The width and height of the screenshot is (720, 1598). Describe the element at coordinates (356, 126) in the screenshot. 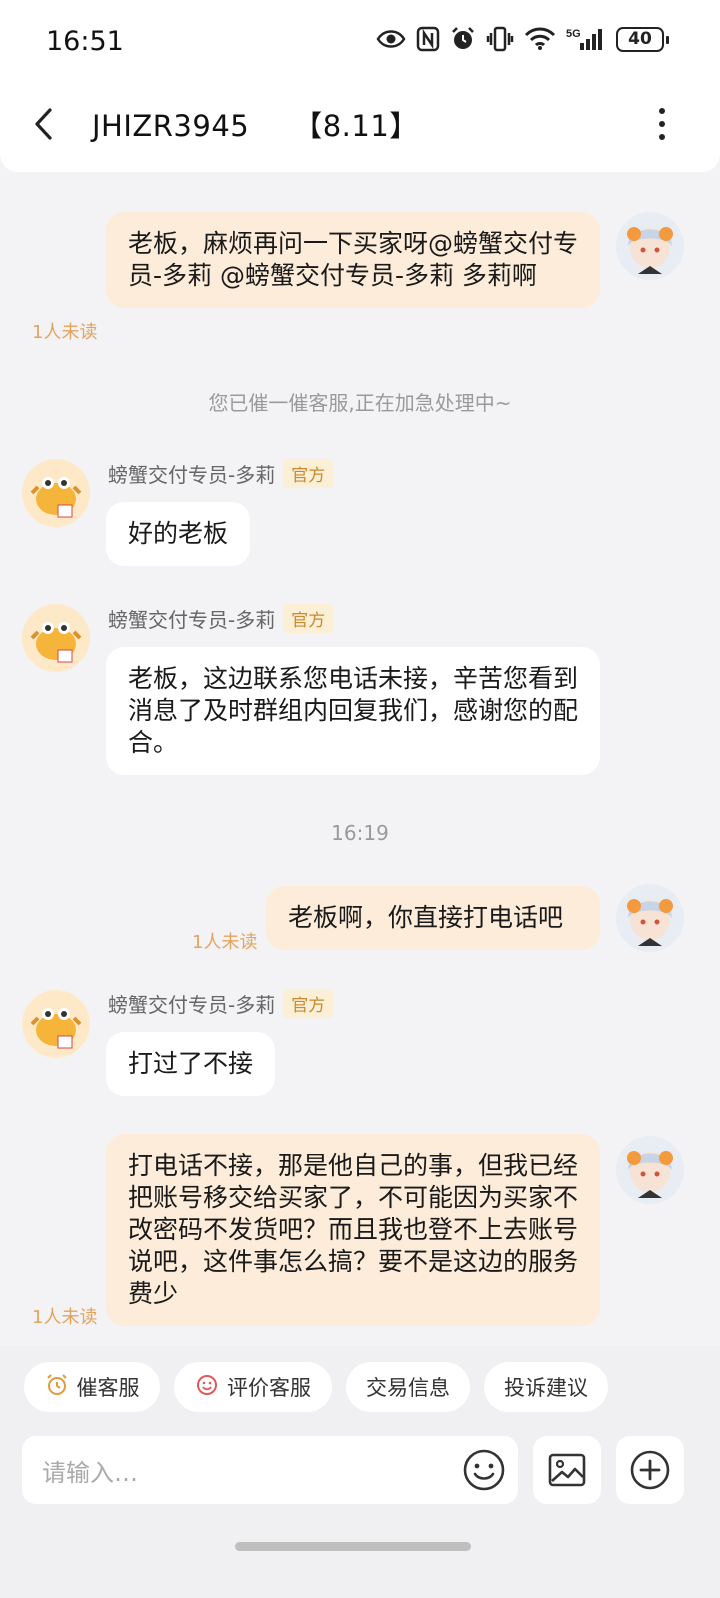

I see `chat-title-tag: 【8.11】` at that location.